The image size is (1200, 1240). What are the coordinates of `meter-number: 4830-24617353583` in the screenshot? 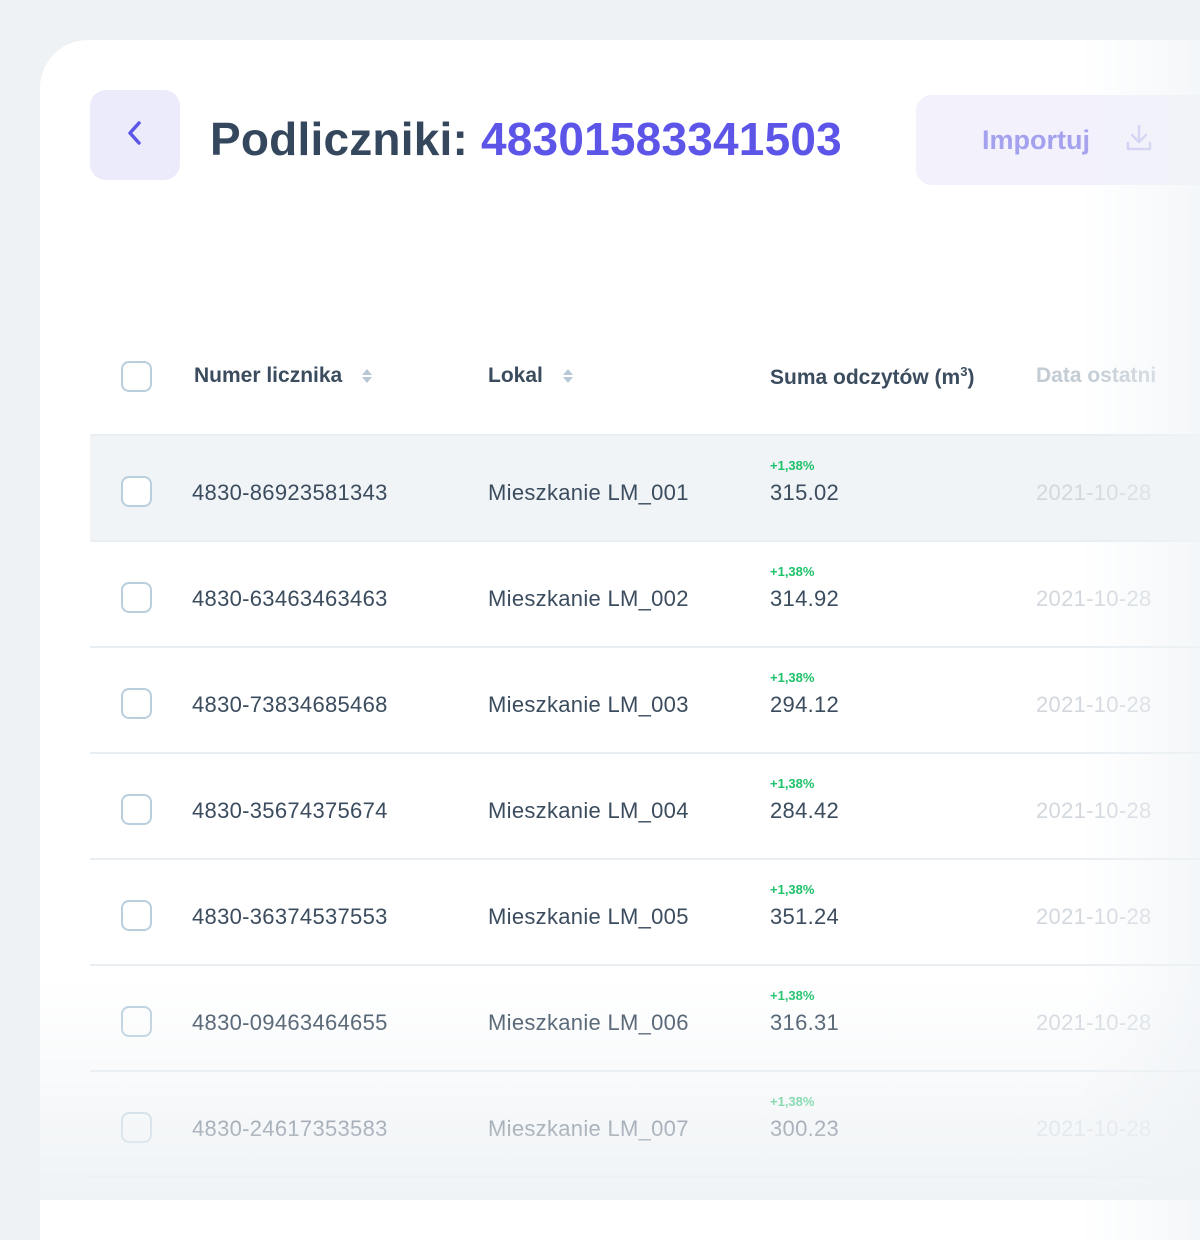 It's located at (290, 1128).